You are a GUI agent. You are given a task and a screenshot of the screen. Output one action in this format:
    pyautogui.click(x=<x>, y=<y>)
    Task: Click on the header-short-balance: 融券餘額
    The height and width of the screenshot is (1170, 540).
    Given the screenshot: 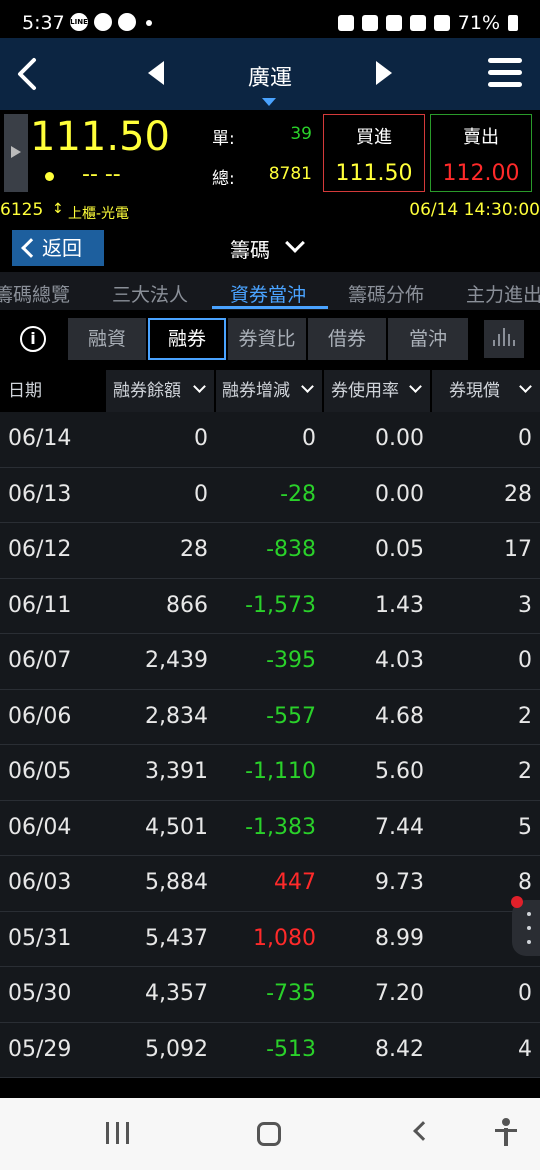 What is the action you would take?
    pyautogui.click(x=160, y=391)
    